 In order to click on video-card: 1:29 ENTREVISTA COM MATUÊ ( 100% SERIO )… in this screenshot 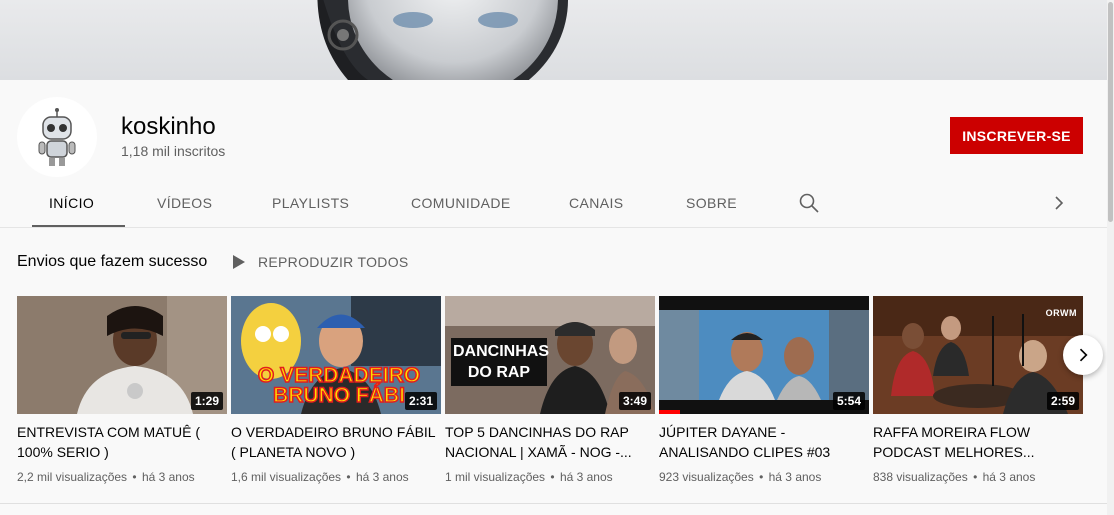, I will do `click(122, 390)`.